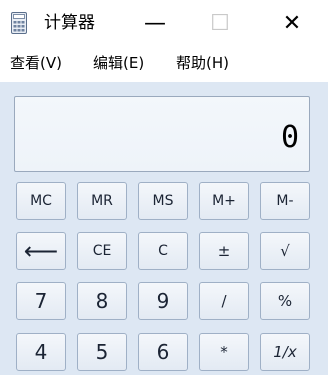  Describe the element at coordinates (41, 301) in the screenshot. I see `digit-7-button: 7` at that location.